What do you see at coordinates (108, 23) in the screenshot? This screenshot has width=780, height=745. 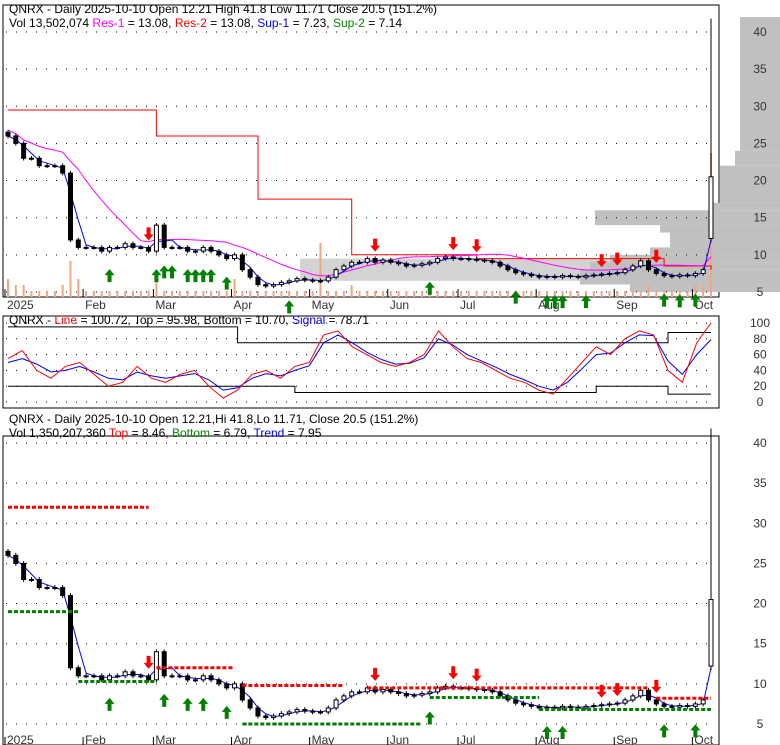 I see `res1-label: Res-1` at bounding box center [108, 23].